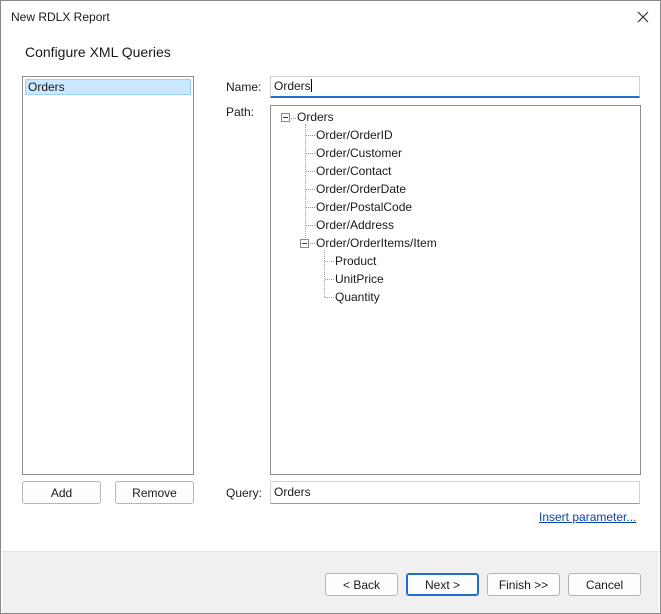 The image size is (661, 614). I want to click on tree-node: Product, so click(355, 261).